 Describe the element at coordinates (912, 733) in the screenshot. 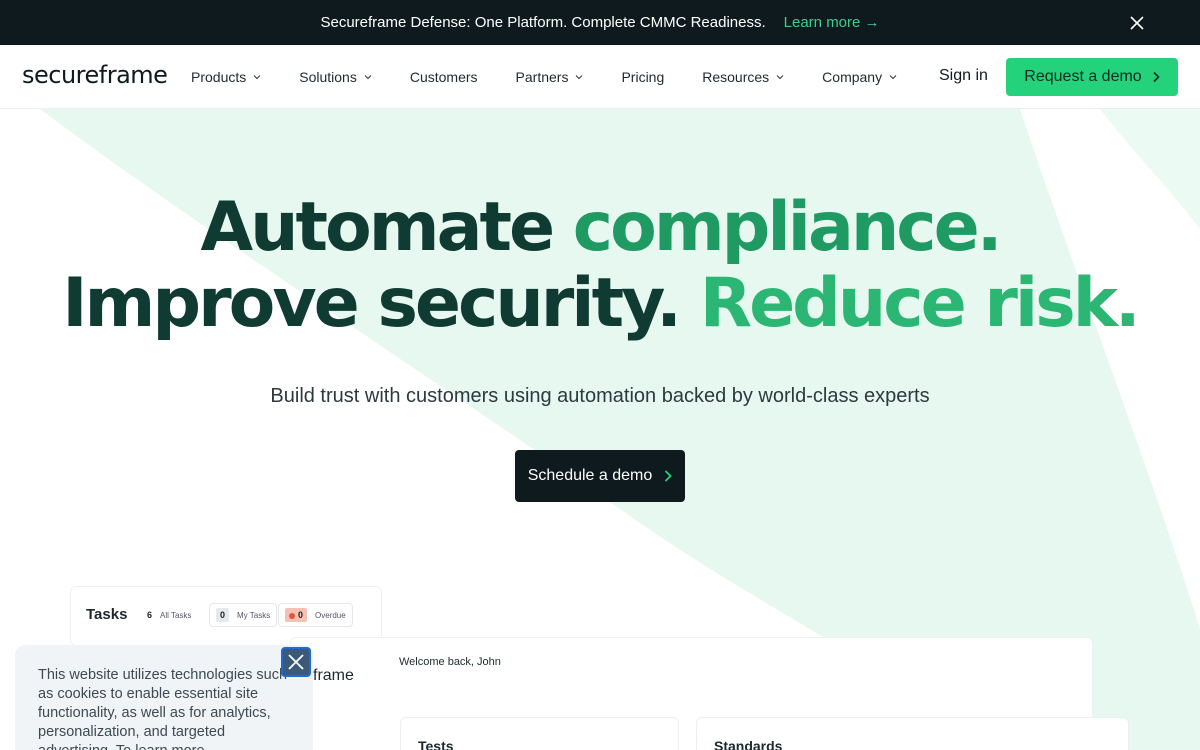

I see `standards-card: Standards` at that location.